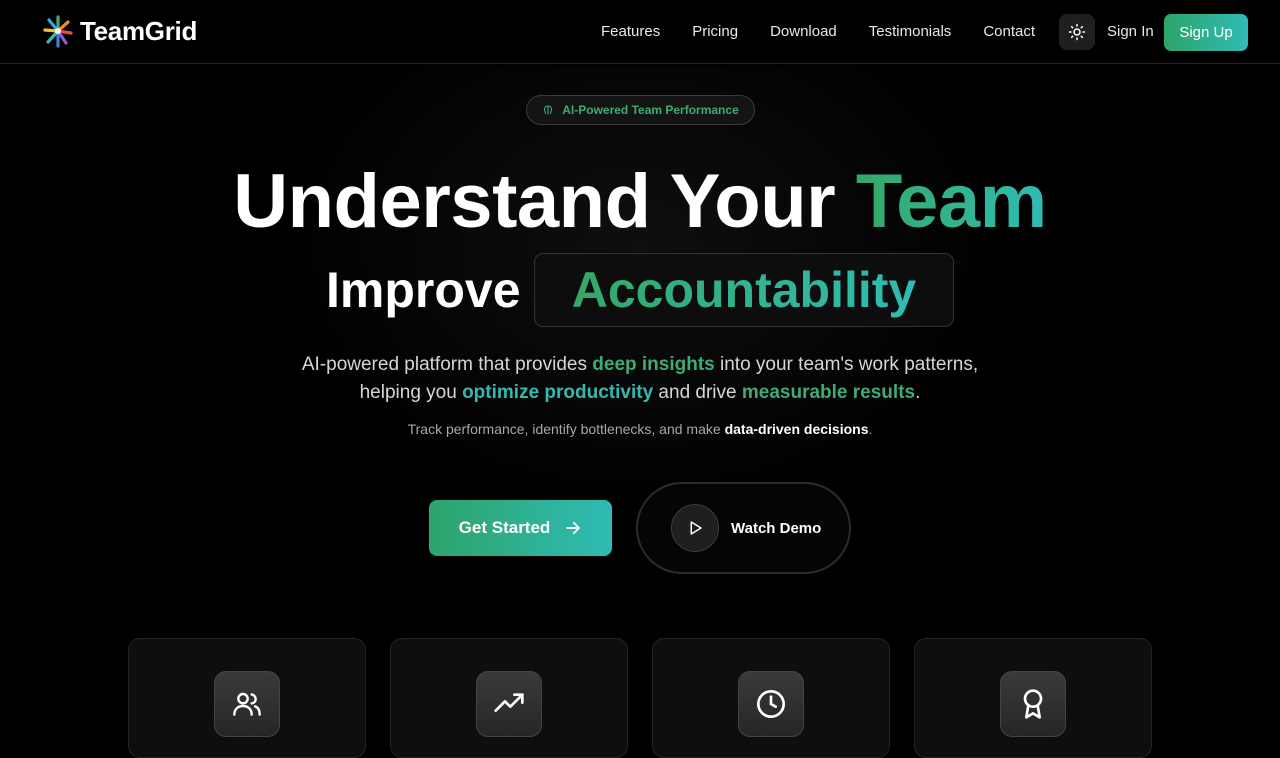 The image size is (1280, 758). I want to click on improve-label: Improve, so click(423, 290).